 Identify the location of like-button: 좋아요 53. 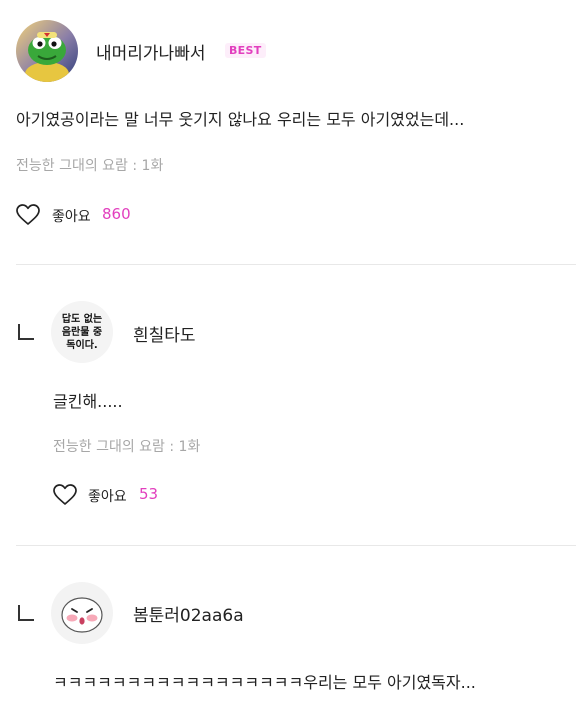
(113, 495).